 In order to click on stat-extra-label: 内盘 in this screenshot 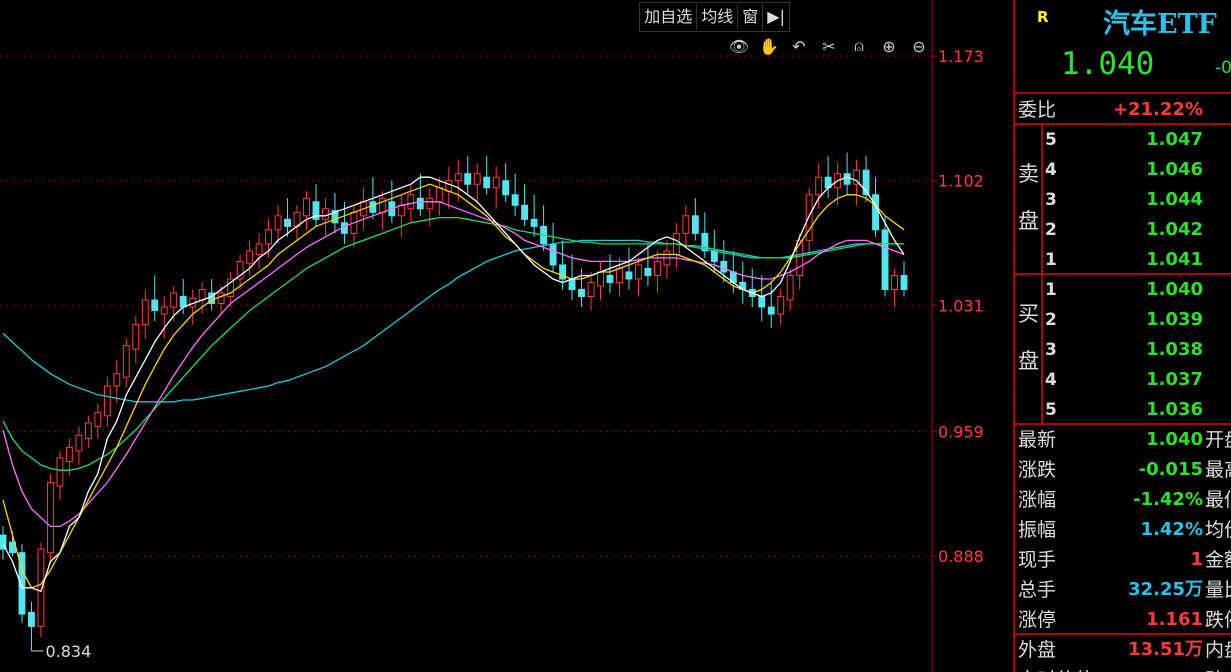, I will do `click(1218, 650)`.